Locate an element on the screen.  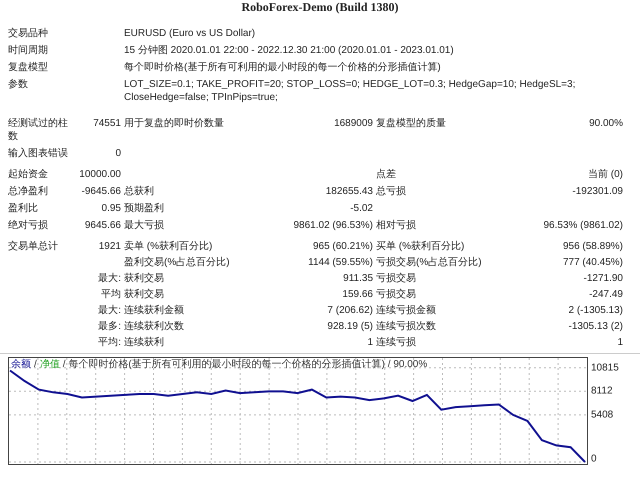
stat-value: 956 (58.89%) is located at coordinates (592, 246).